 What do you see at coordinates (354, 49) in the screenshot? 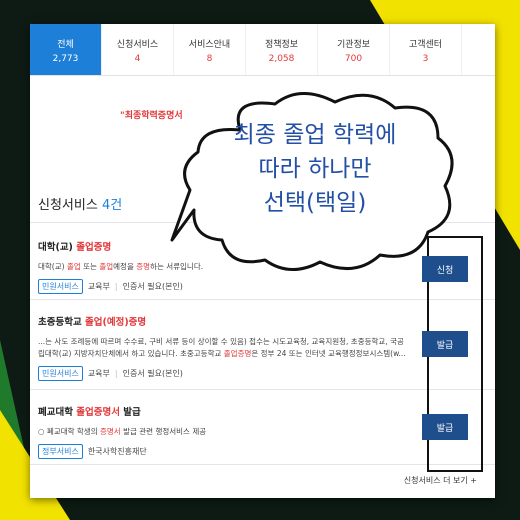
I see `tab-agency-info: 기관정보 700` at bounding box center [354, 49].